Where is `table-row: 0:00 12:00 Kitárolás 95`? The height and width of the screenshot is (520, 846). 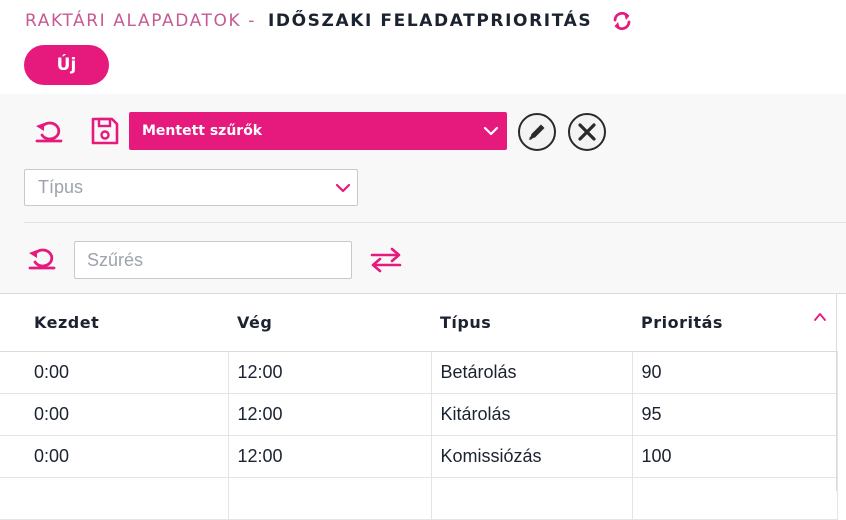 table-row: 0:00 12:00 Kitárolás 95 is located at coordinates (419, 414).